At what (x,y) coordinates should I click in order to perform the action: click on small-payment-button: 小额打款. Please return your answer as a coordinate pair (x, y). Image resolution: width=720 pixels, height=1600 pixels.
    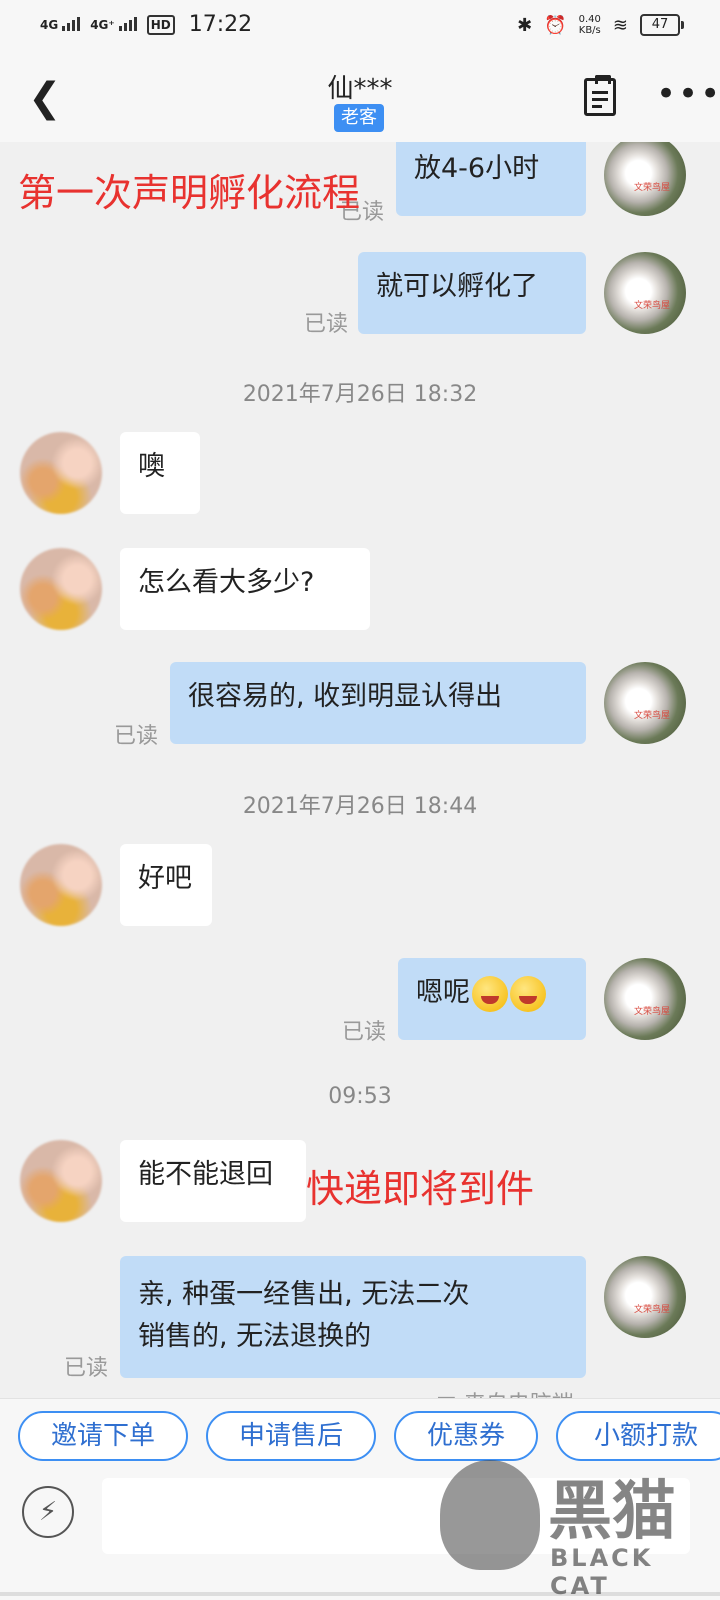
    Looking at the image, I should click on (638, 1436).